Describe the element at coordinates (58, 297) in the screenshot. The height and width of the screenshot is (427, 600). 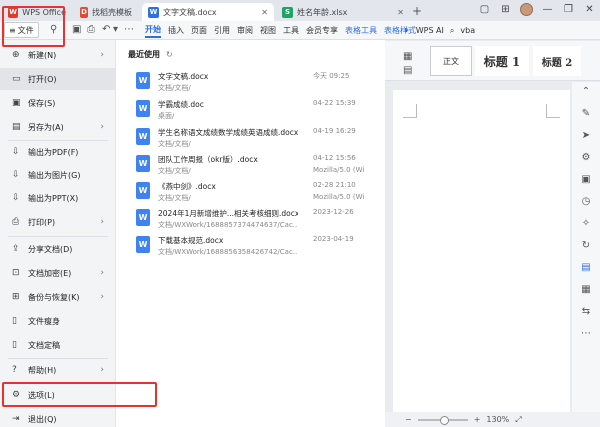
I see `menu-item-backup: ⊞ 备份与恢复(K) ›` at that location.